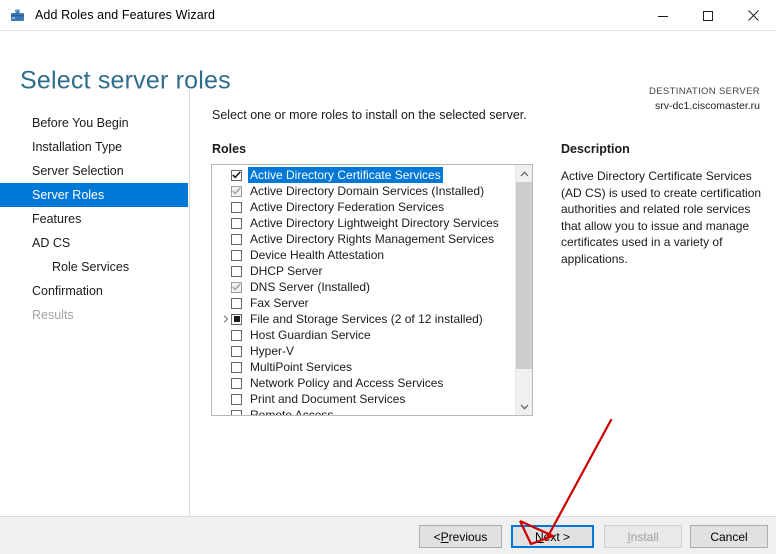 This screenshot has height=554, width=776. I want to click on role-label: DNS Server (Installed), so click(310, 287).